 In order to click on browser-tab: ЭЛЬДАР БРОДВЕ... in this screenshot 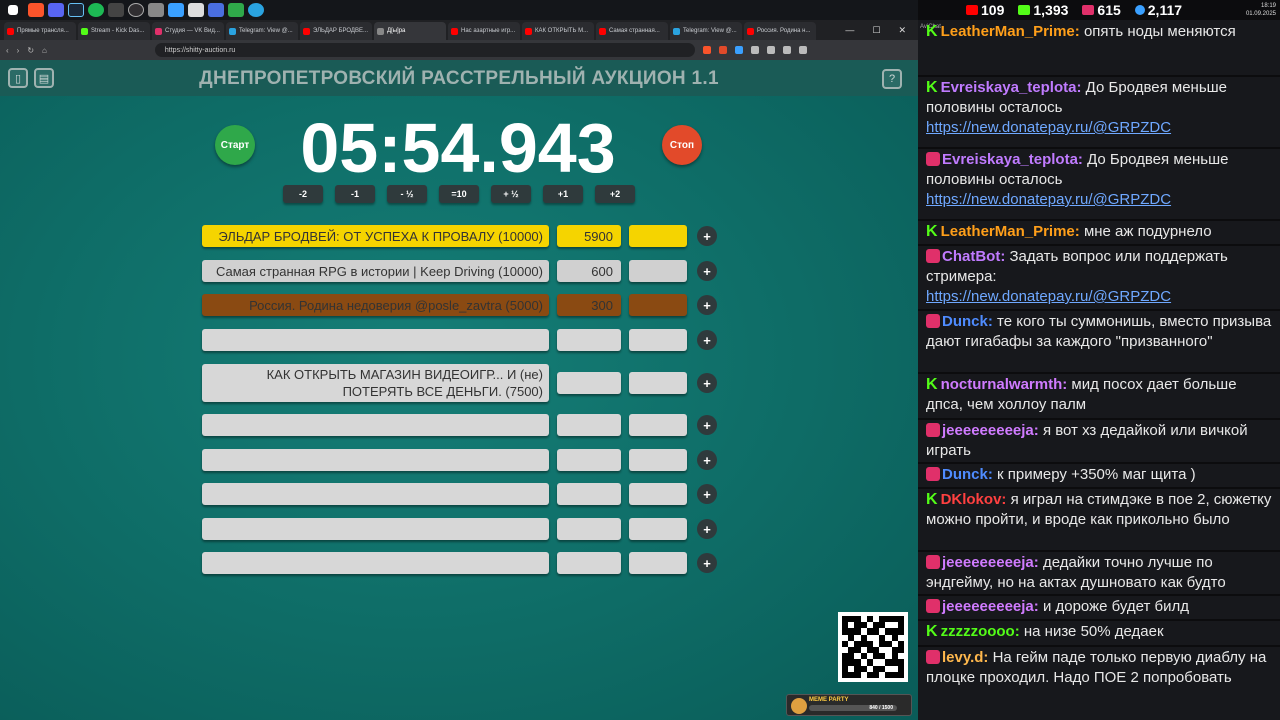, I will do `click(336, 31)`.